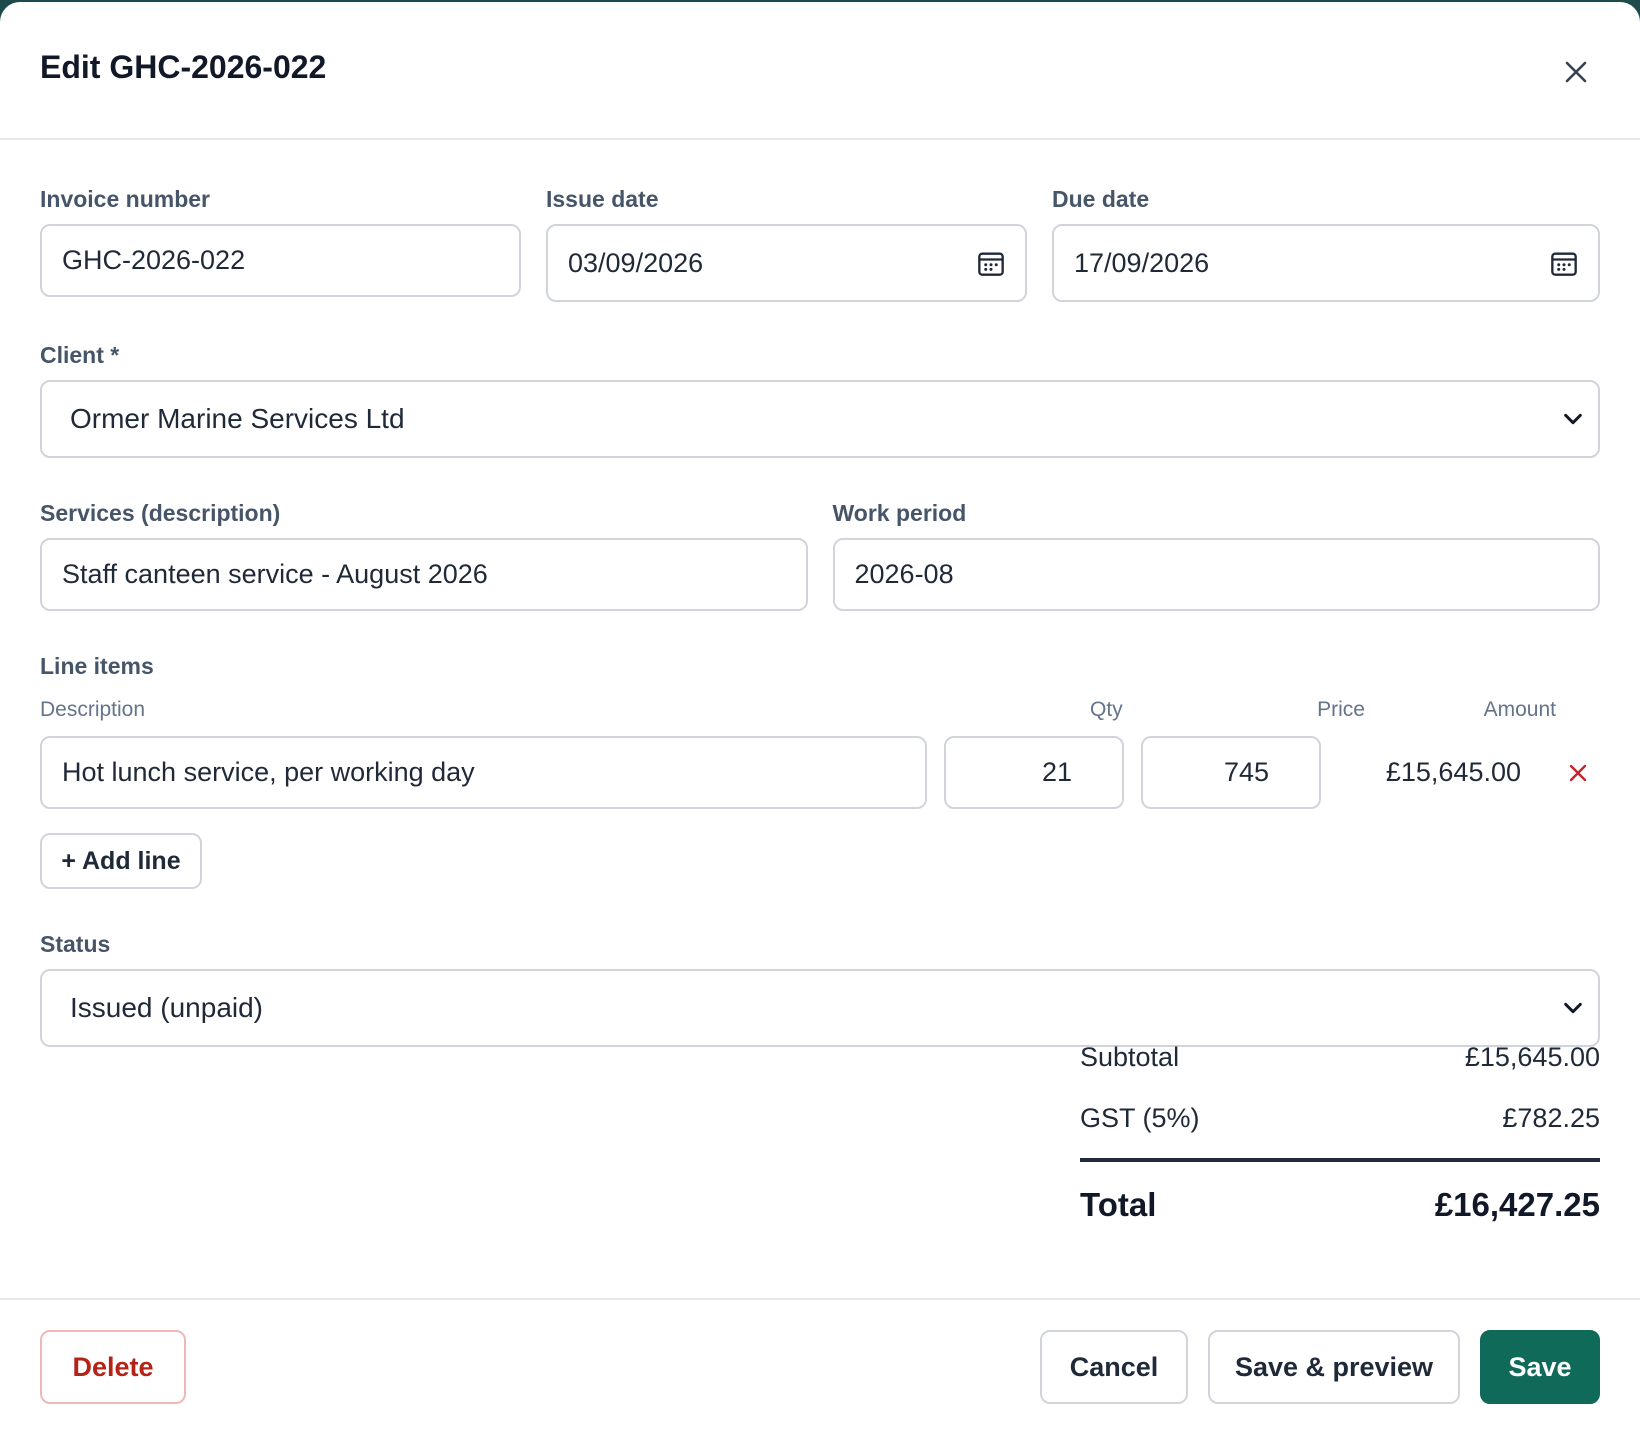  I want to click on gst-row: GST (5%) £782.25, so click(1340, 1118).